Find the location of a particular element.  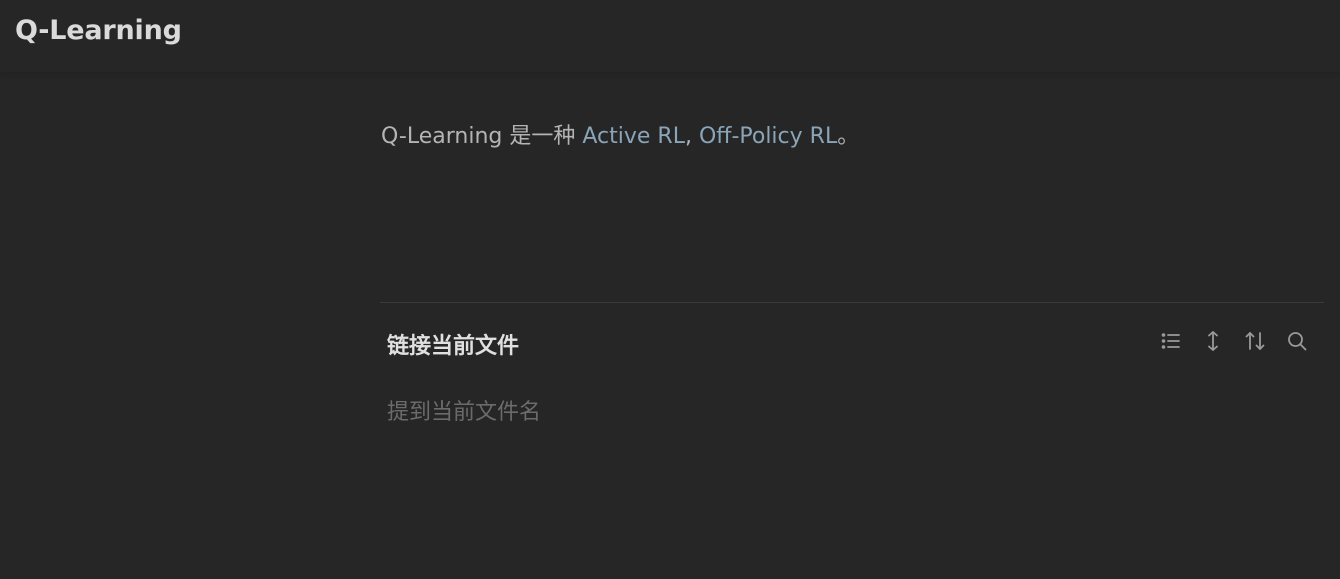

backlinks-toolbar is located at coordinates (1234, 341).